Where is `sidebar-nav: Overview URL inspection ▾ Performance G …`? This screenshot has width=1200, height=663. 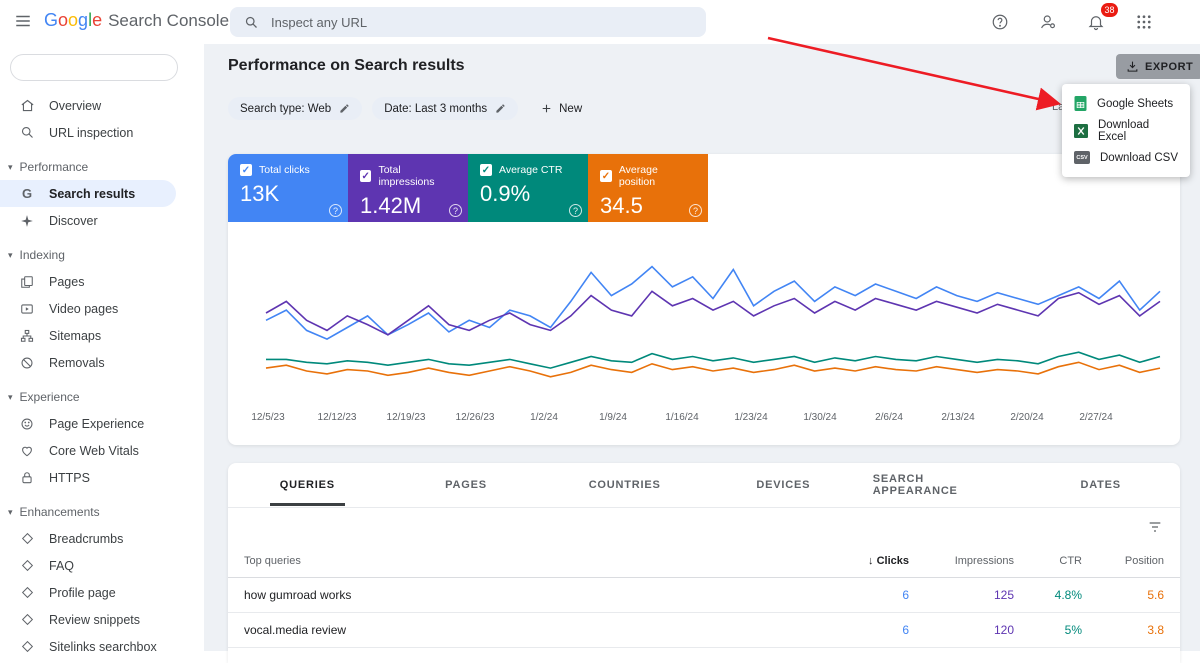 sidebar-nav: Overview URL inspection ▾ Performance G … is located at coordinates (102, 376).